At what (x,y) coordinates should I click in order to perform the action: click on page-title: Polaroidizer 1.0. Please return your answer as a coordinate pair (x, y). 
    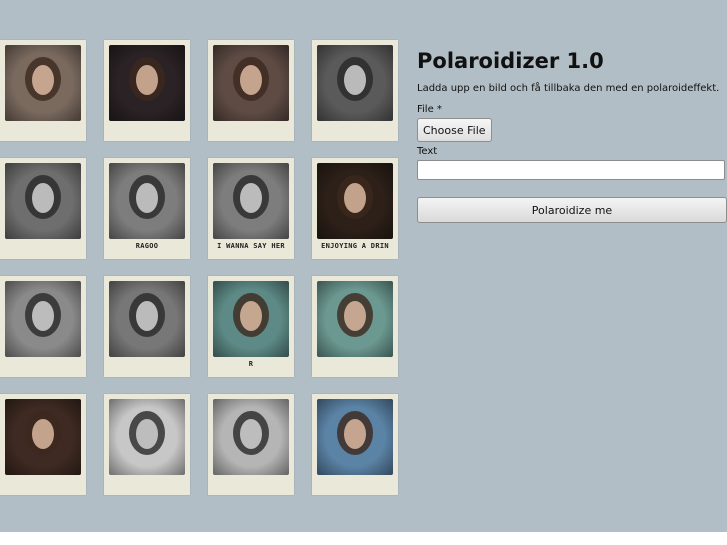
    Looking at the image, I should click on (510, 61).